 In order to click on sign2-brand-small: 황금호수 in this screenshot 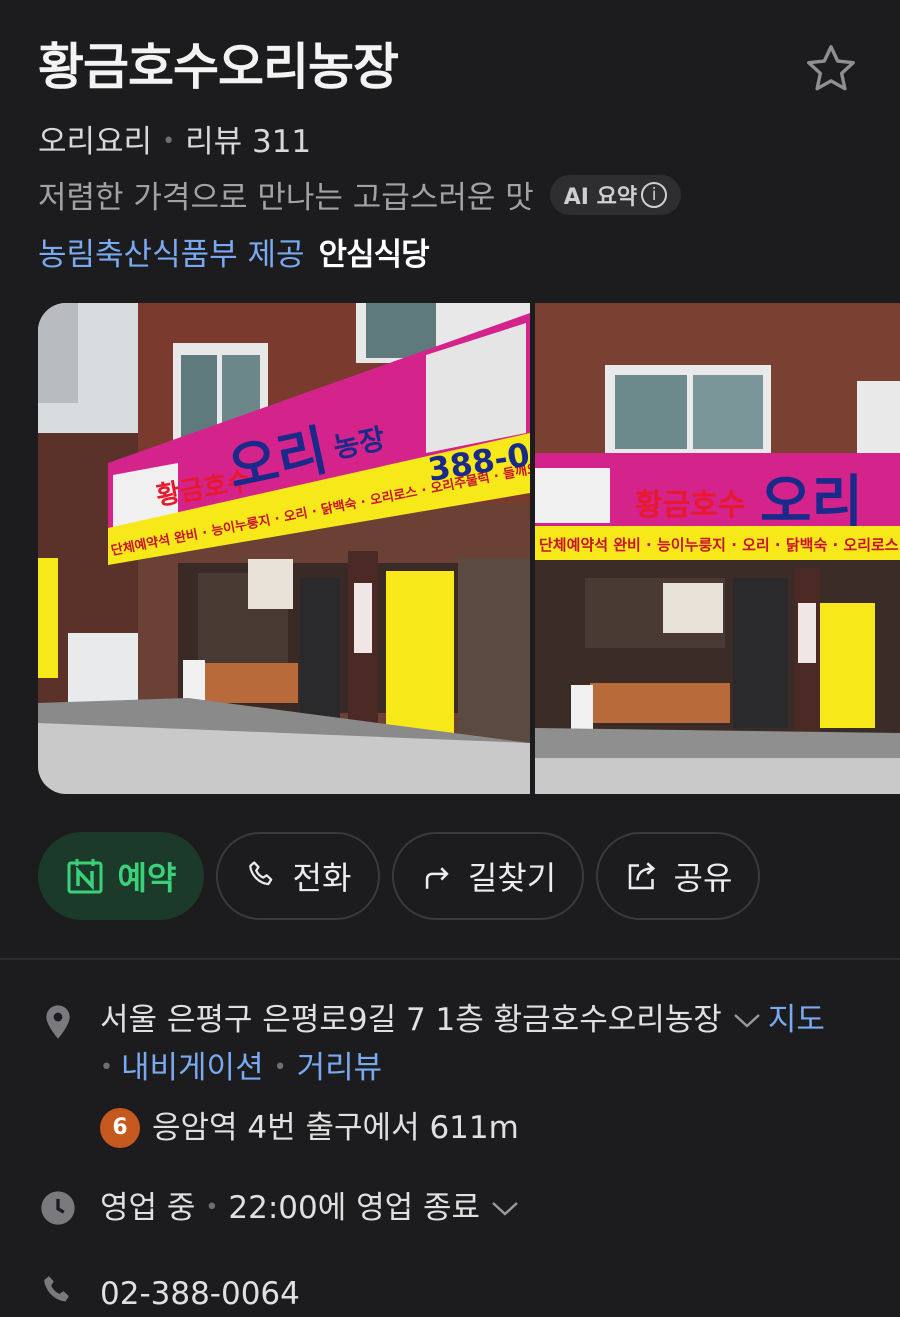, I will do `click(690, 505)`.